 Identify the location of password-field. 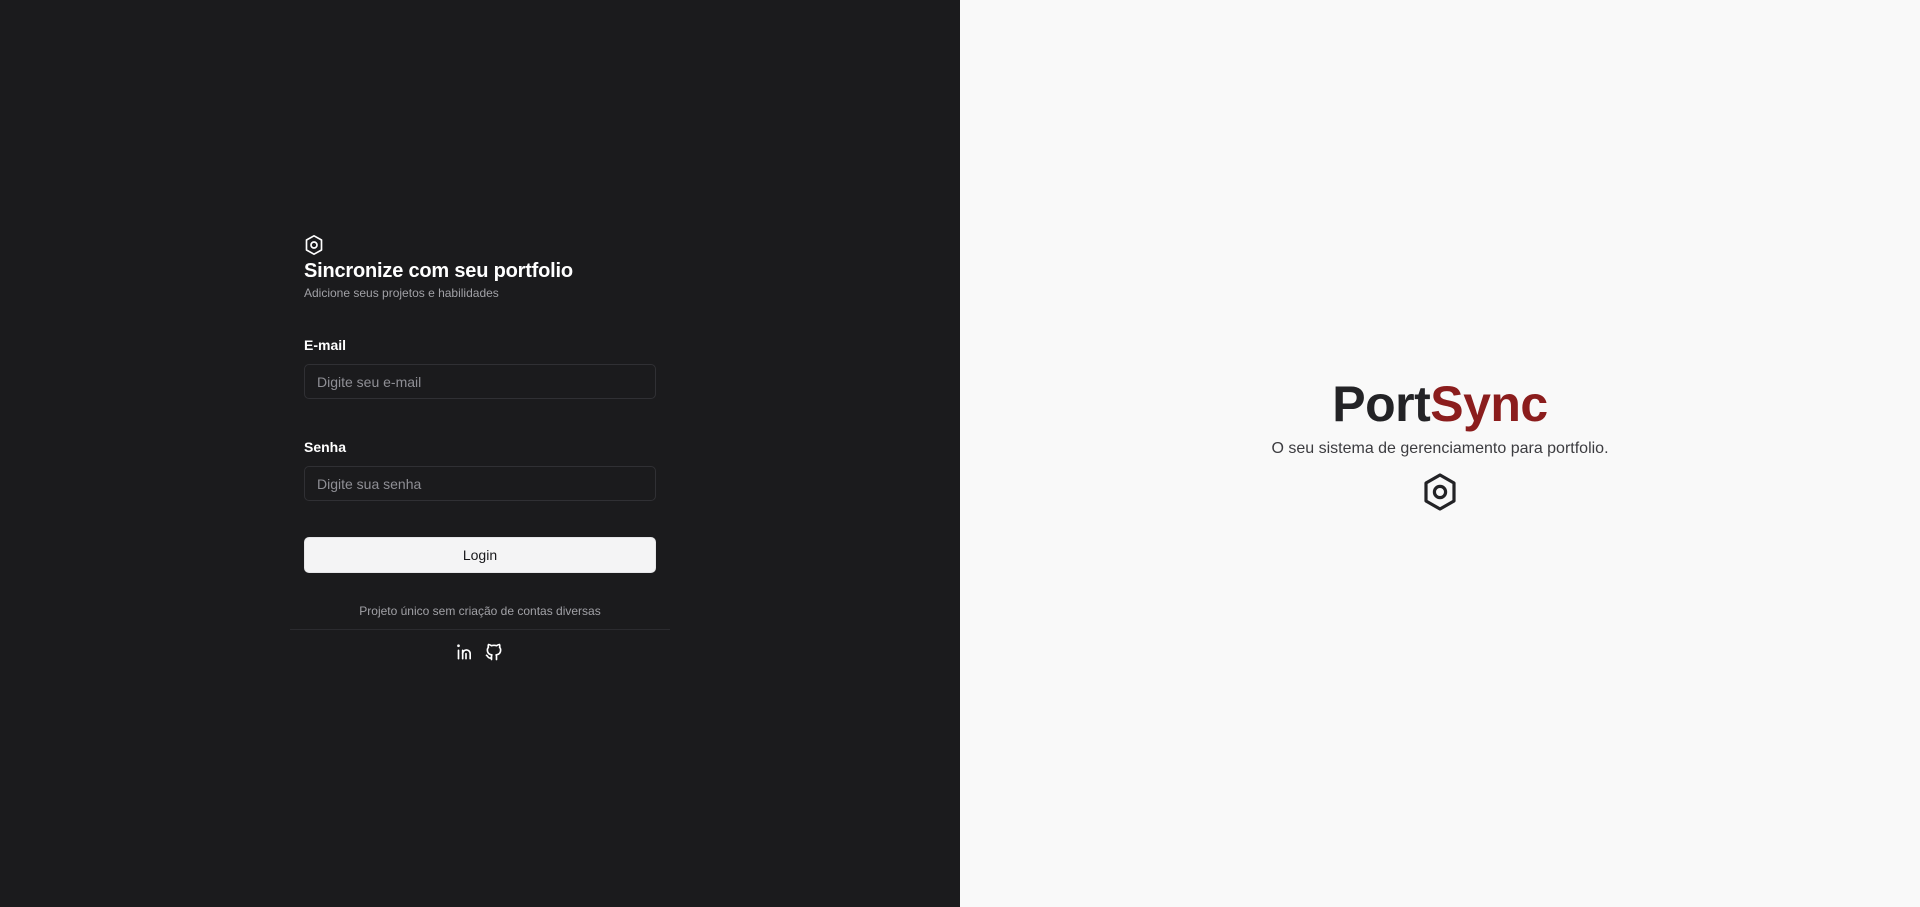
(480, 483).